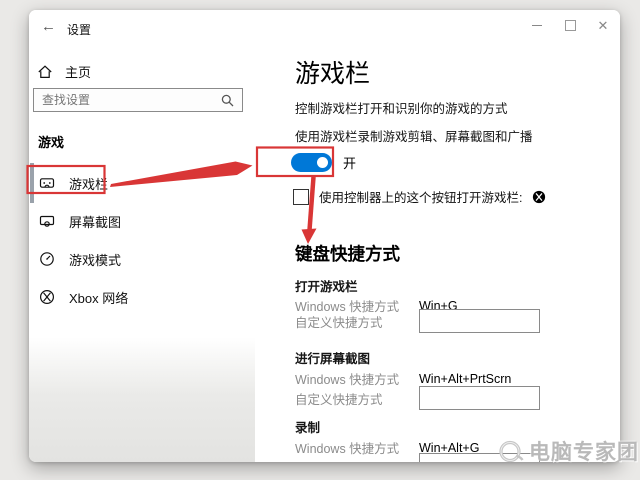 The image size is (640, 480). Describe the element at coordinates (326, 287) in the screenshot. I see `shortcut-group-name: 打开游戏栏` at that location.